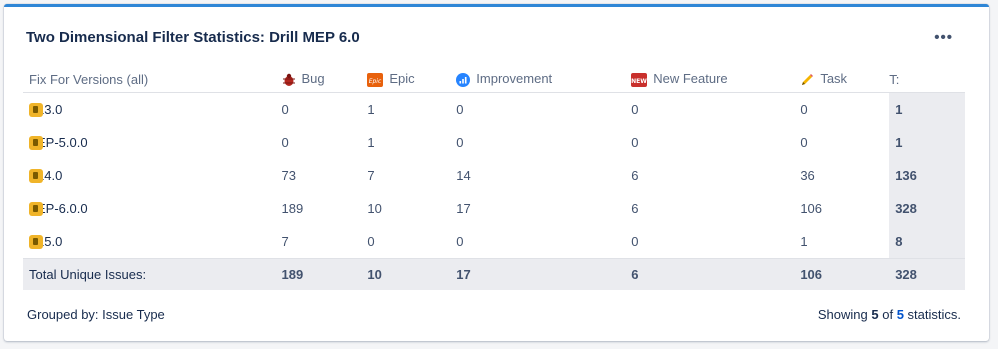 The image size is (998, 349). Describe the element at coordinates (544, 79) in the screenshot. I see `column-header-improvement: Improvement` at that location.